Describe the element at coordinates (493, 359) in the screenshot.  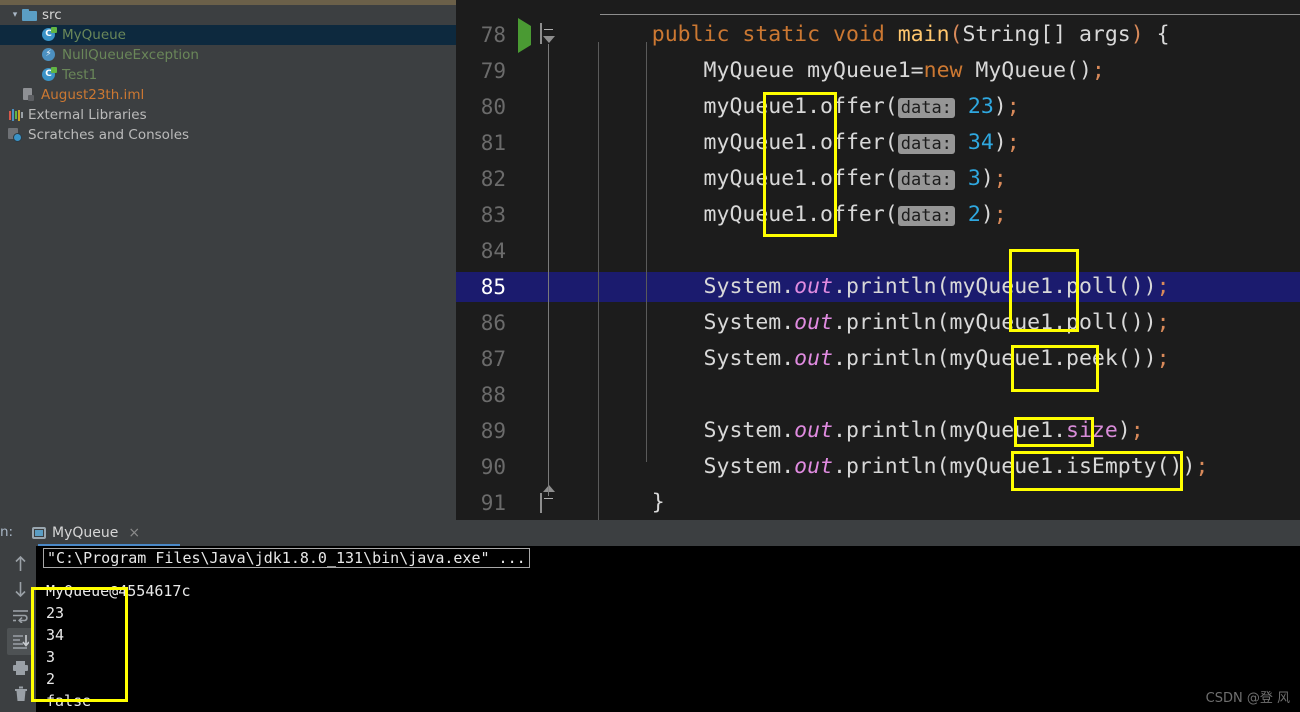
I see `line-number: 87` at that location.